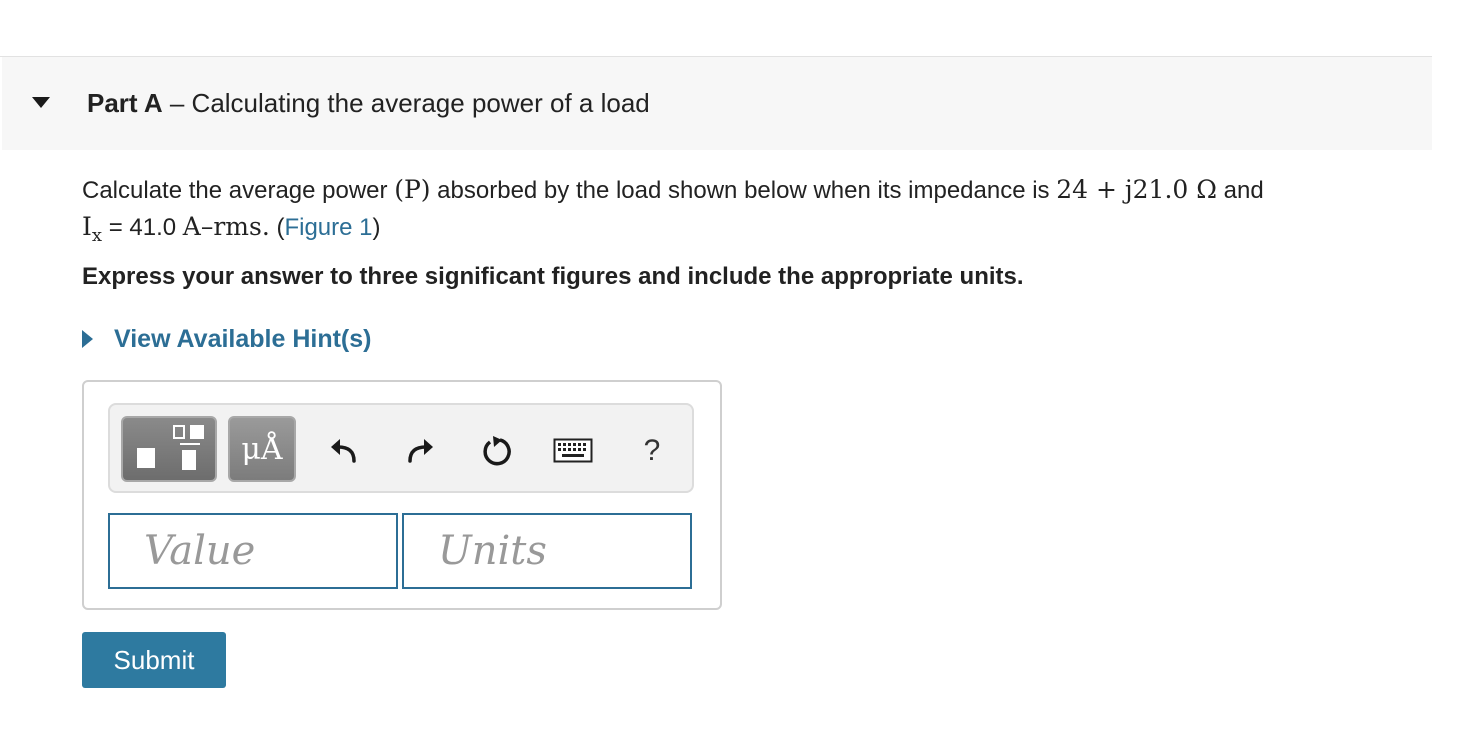 The width and height of the screenshot is (1478, 734). Describe the element at coordinates (420, 103) in the screenshot. I see `part-title-text: Calculating the average power of a load` at that location.